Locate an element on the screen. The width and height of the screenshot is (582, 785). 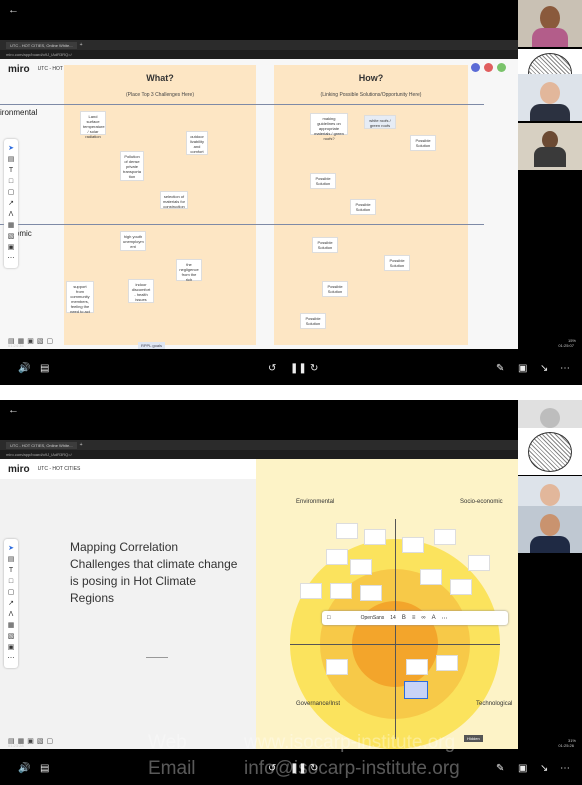
forward-30-icon: ↻ is located at coordinates (314, 368).